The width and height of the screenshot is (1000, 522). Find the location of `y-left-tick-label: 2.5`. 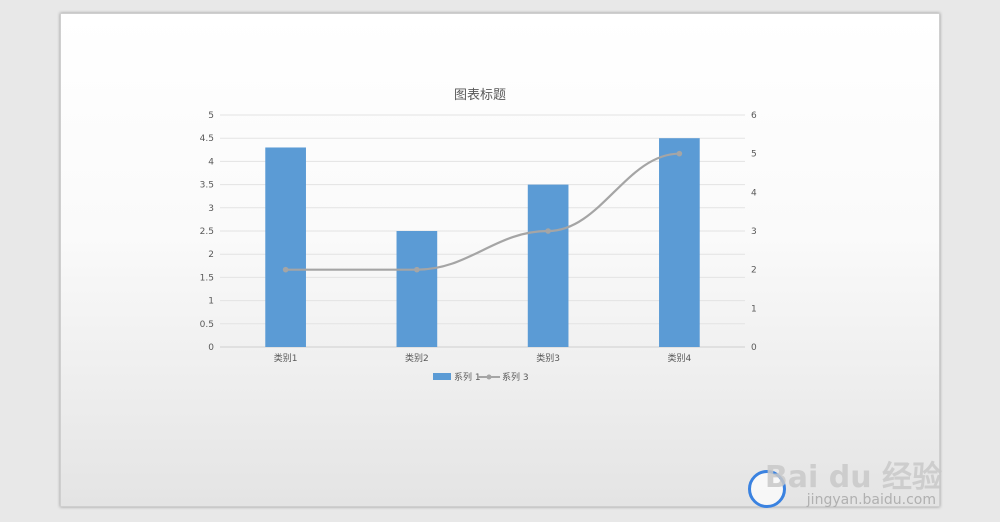

y-left-tick-label: 2.5 is located at coordinates (207, 232).